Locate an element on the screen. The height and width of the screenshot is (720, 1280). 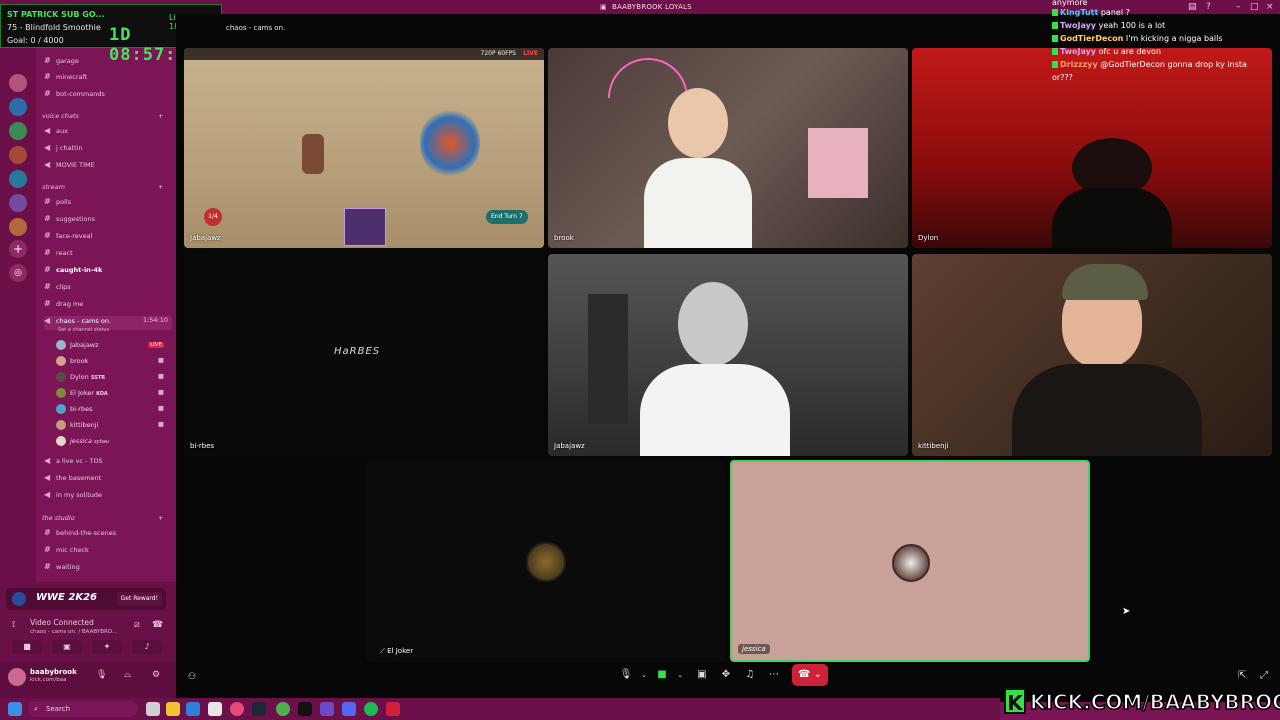
discover-icon: ◎ is located at coordinates (18, 273).